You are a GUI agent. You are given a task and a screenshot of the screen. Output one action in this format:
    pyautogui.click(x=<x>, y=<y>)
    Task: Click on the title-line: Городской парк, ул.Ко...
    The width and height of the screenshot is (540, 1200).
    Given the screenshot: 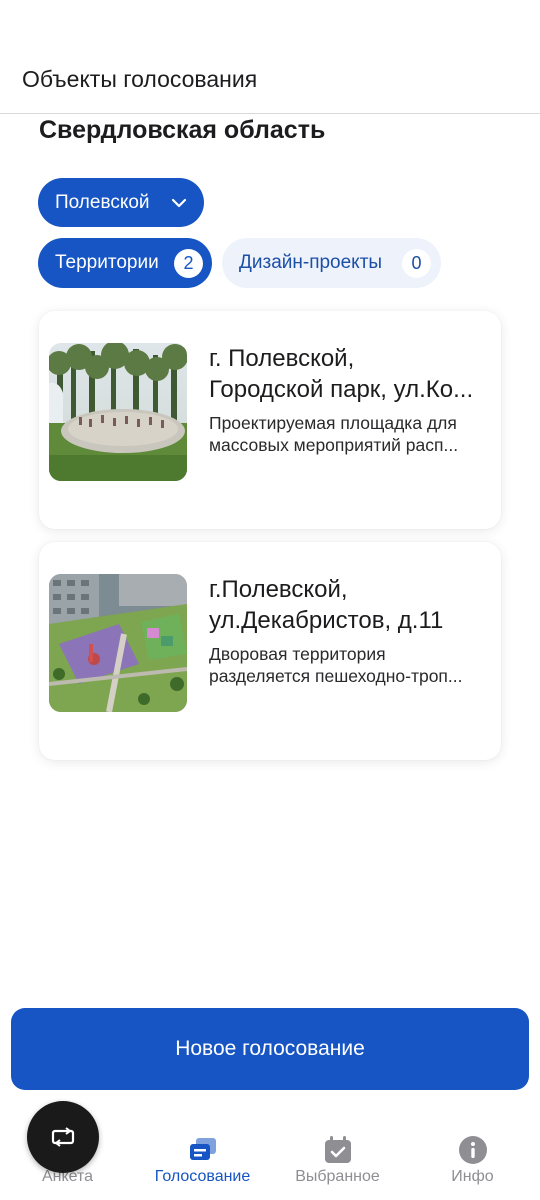 What is the action you would take?
    pyautogui.click(x=341, y=389)
    